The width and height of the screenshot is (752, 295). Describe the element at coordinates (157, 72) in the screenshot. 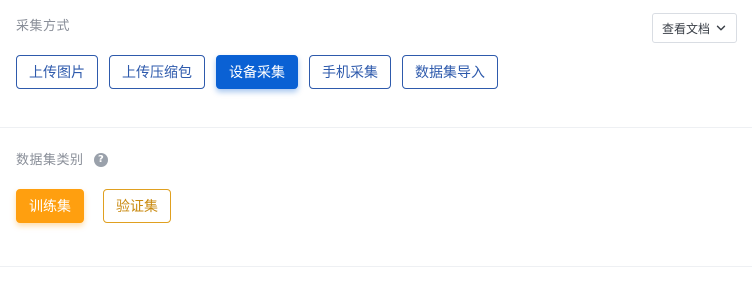

I see `upload-archive-button: 上传压缩包` at that location.